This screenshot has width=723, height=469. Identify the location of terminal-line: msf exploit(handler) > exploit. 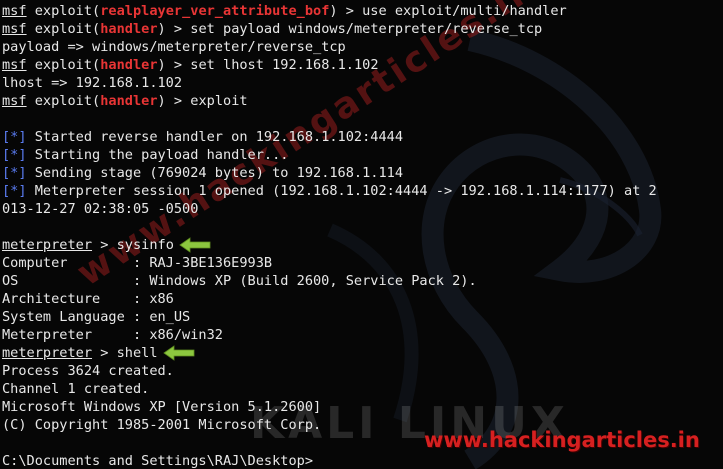
(362, 101).